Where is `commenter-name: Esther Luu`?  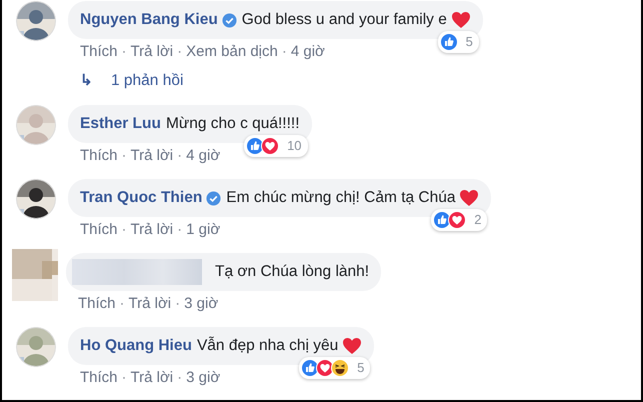 commenter-name: Esther Luu is located at coordinates (120, 124).